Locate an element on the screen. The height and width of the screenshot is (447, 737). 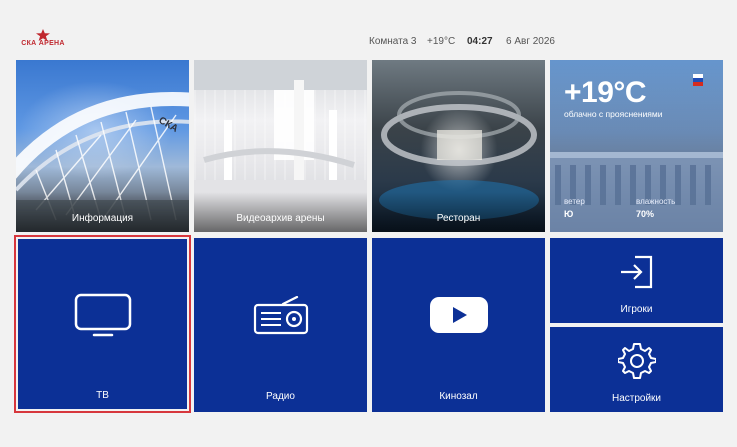
tile-settings: Настройки is located at coordinates (636, 369).